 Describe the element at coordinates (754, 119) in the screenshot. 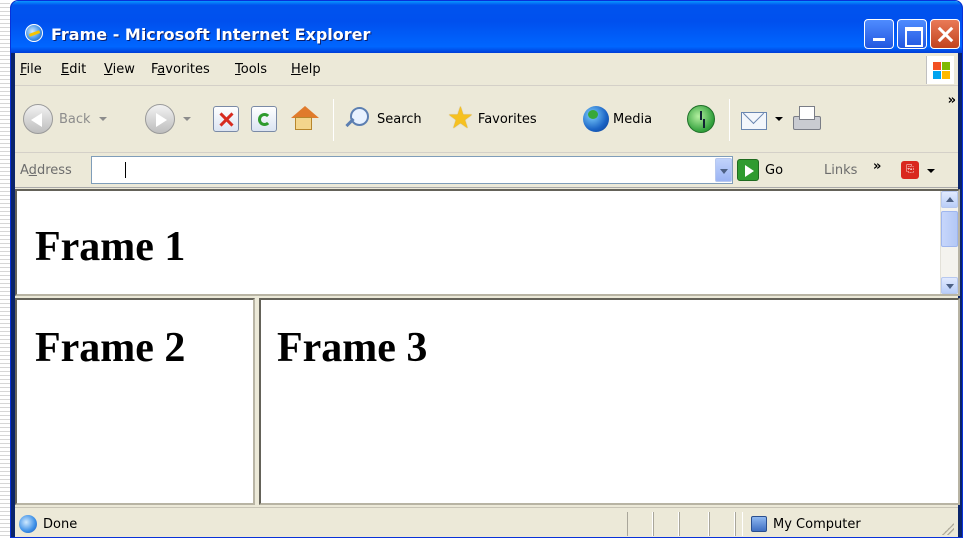

I see `mail-icon` at that location.